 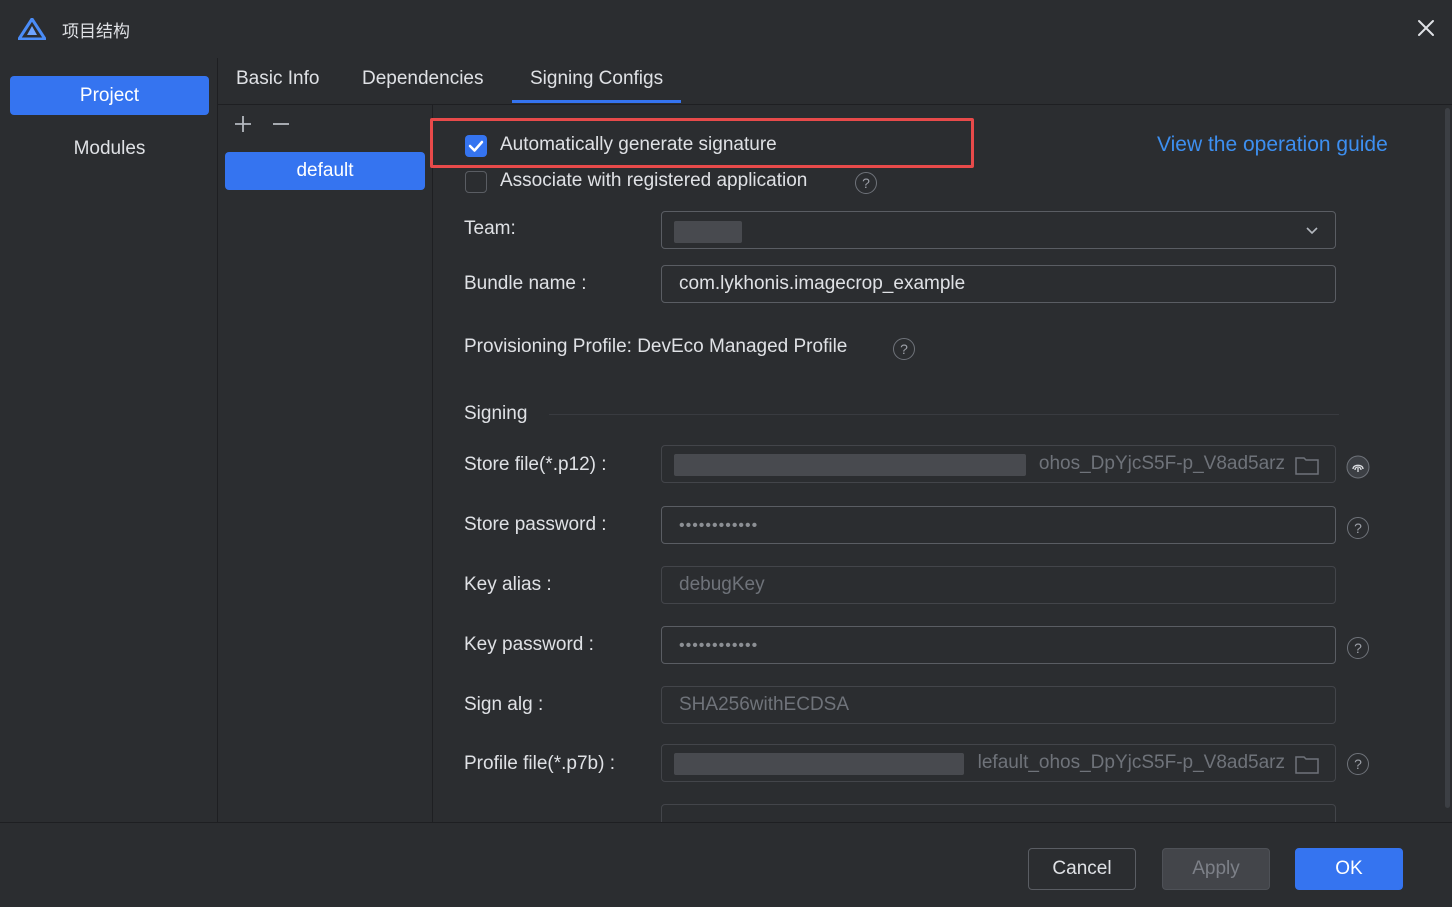 What do you see at coordinates (243, 124) in the screenshot?
I see `plus-icon` at bounding box center [243, 124].